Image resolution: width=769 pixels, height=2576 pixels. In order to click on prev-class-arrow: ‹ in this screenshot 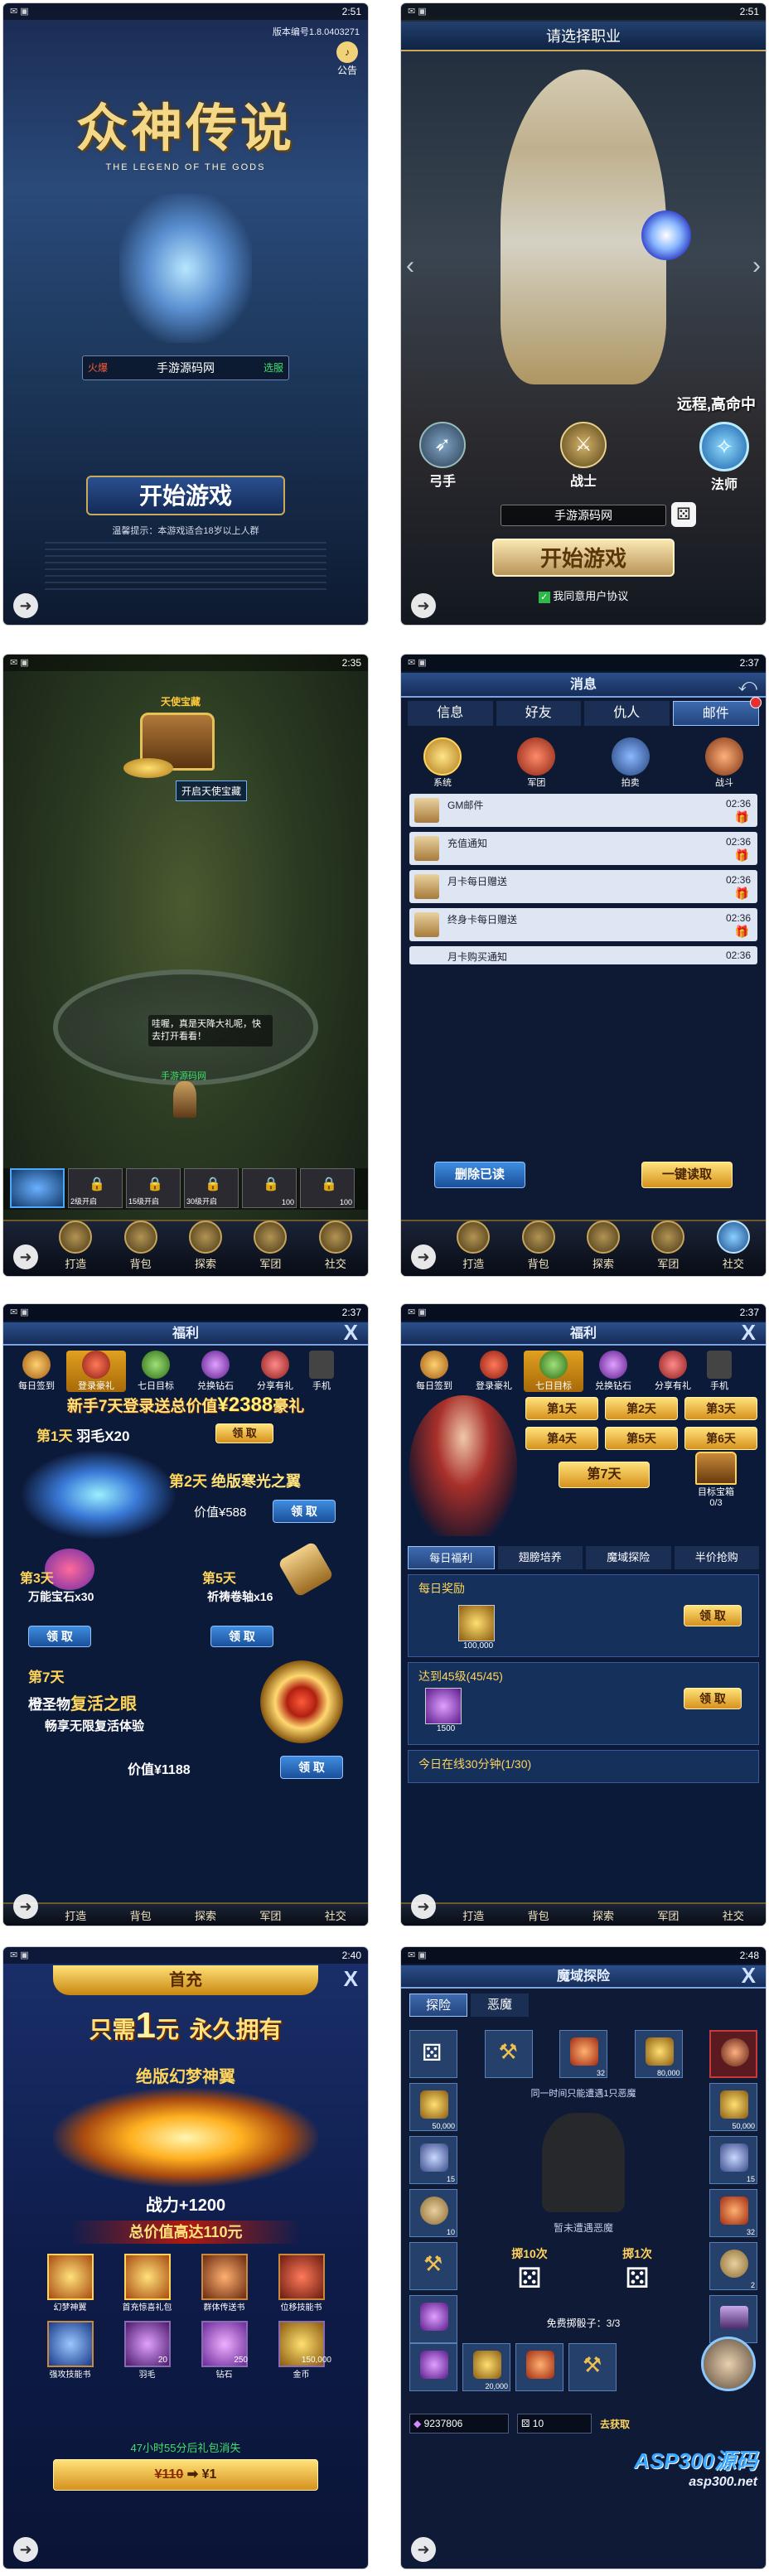, I will do `click(410, 266)`.